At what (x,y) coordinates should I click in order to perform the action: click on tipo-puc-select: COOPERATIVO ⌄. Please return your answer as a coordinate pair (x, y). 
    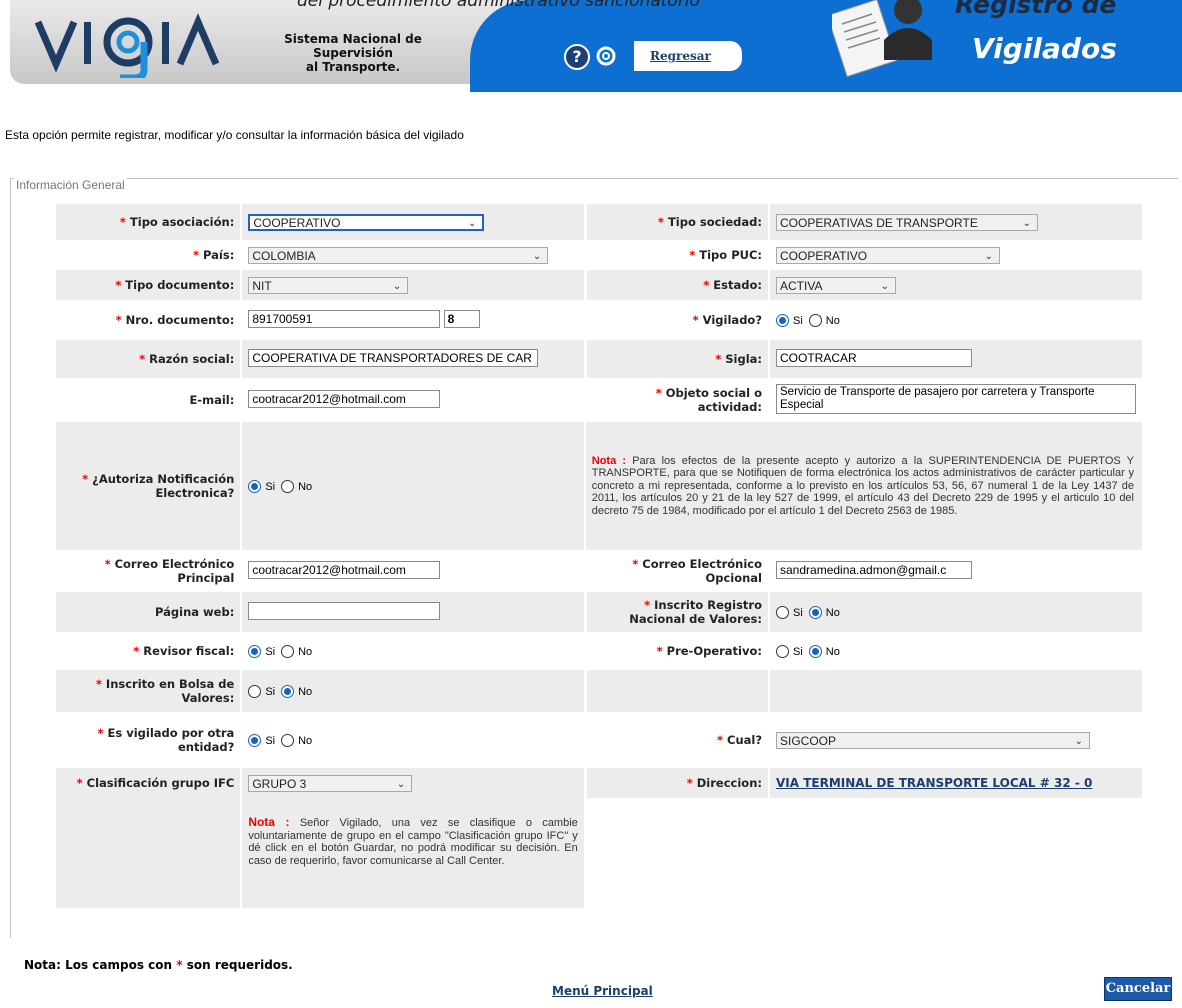
    Looking at the image, I should click on (888, 255).